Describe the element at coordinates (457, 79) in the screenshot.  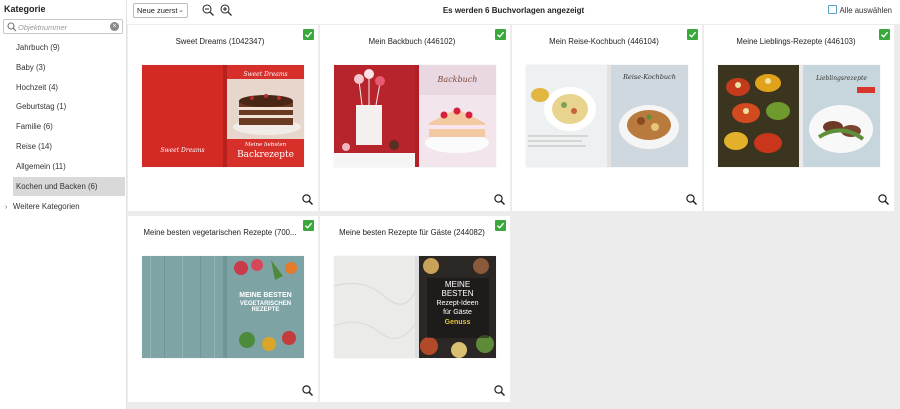
I see `cover-title: Backbuch` at that location.